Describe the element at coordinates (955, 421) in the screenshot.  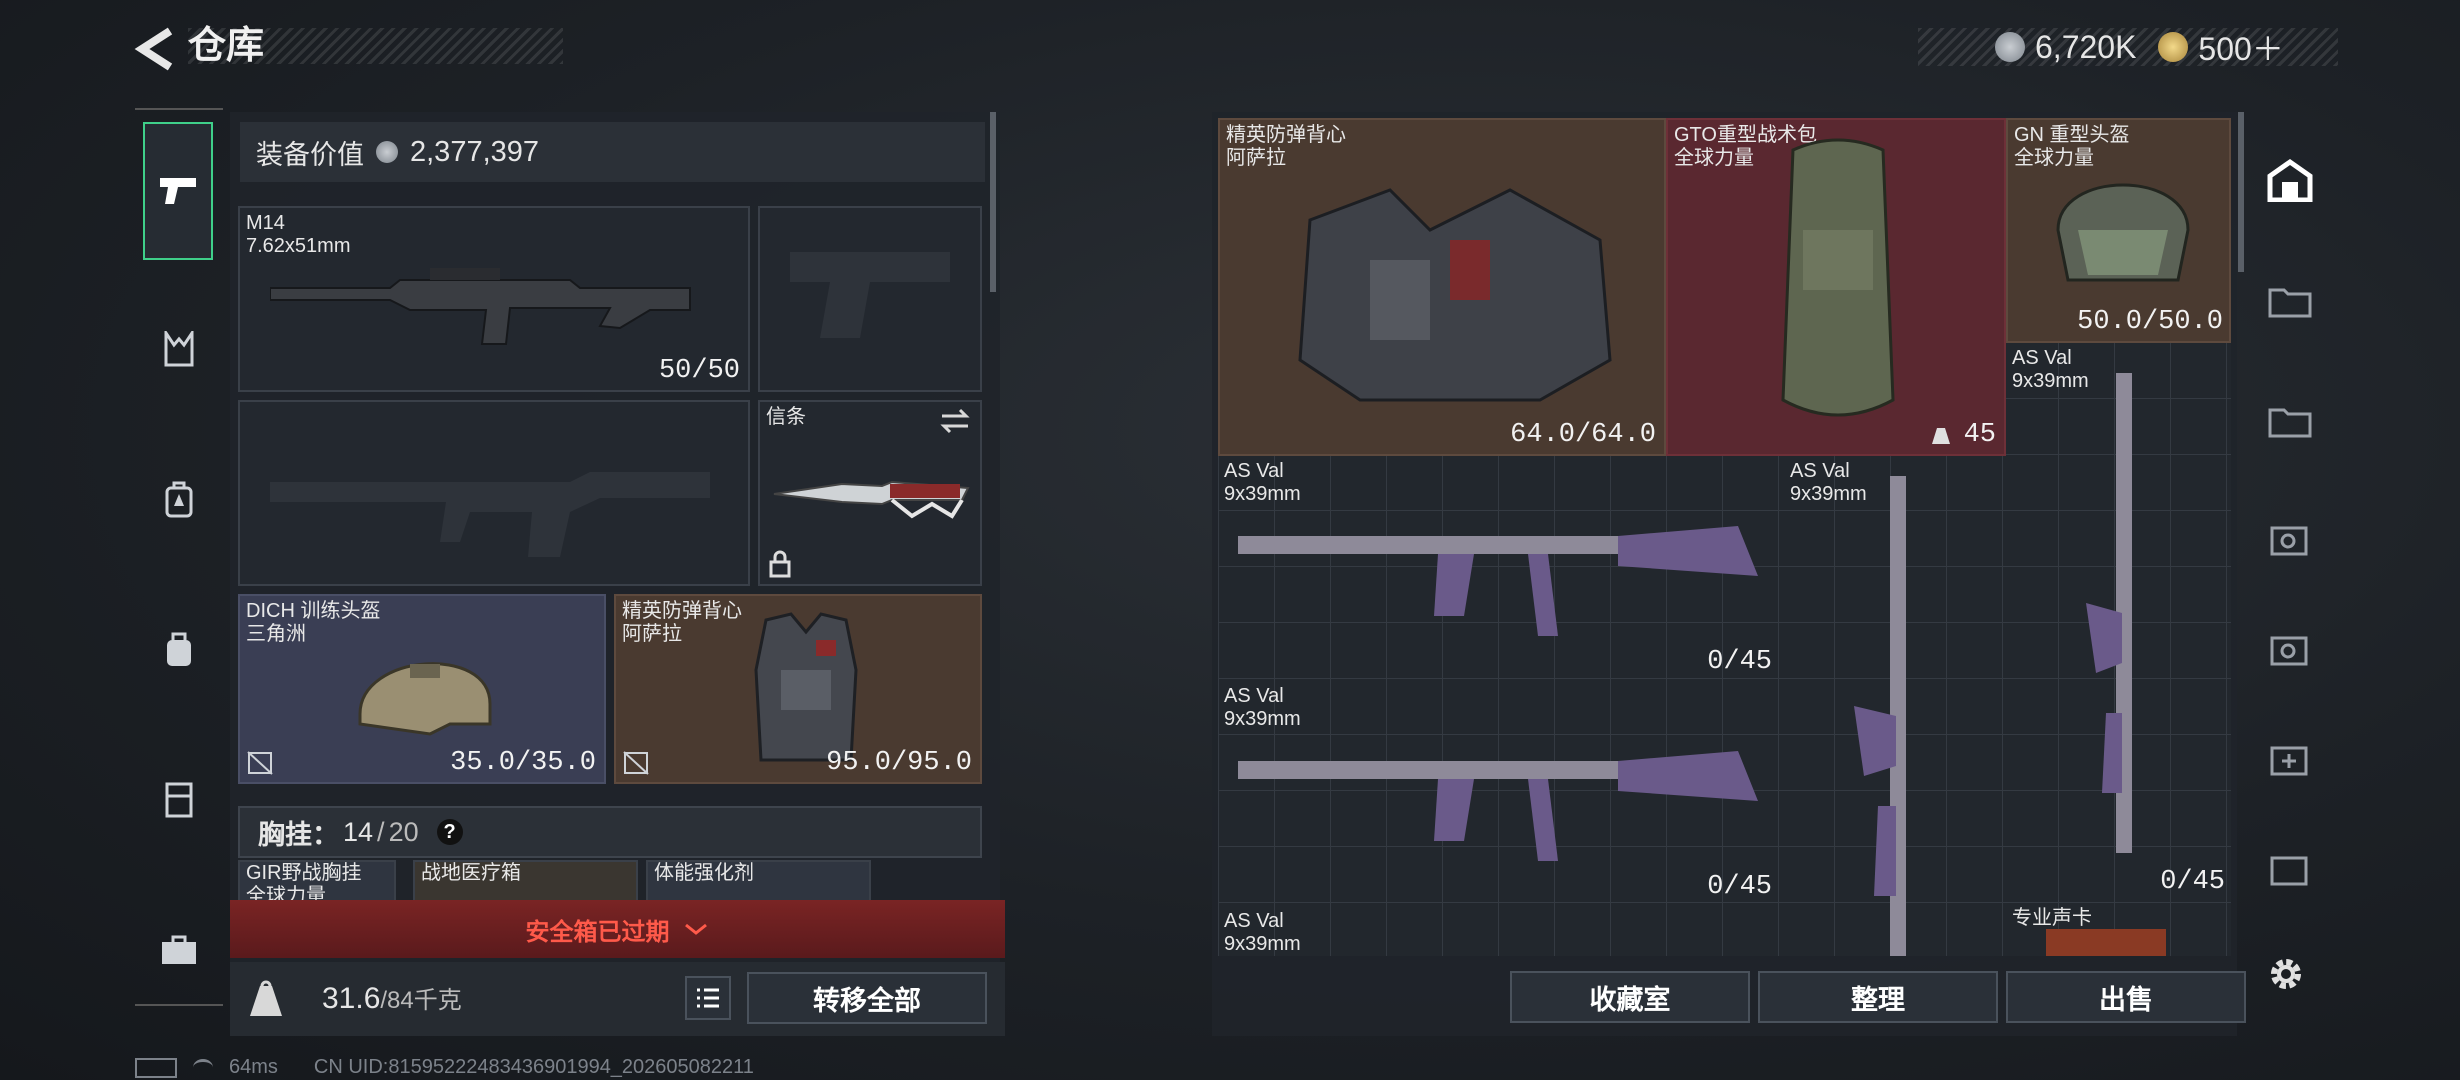
I see `swap-icon` at that location.